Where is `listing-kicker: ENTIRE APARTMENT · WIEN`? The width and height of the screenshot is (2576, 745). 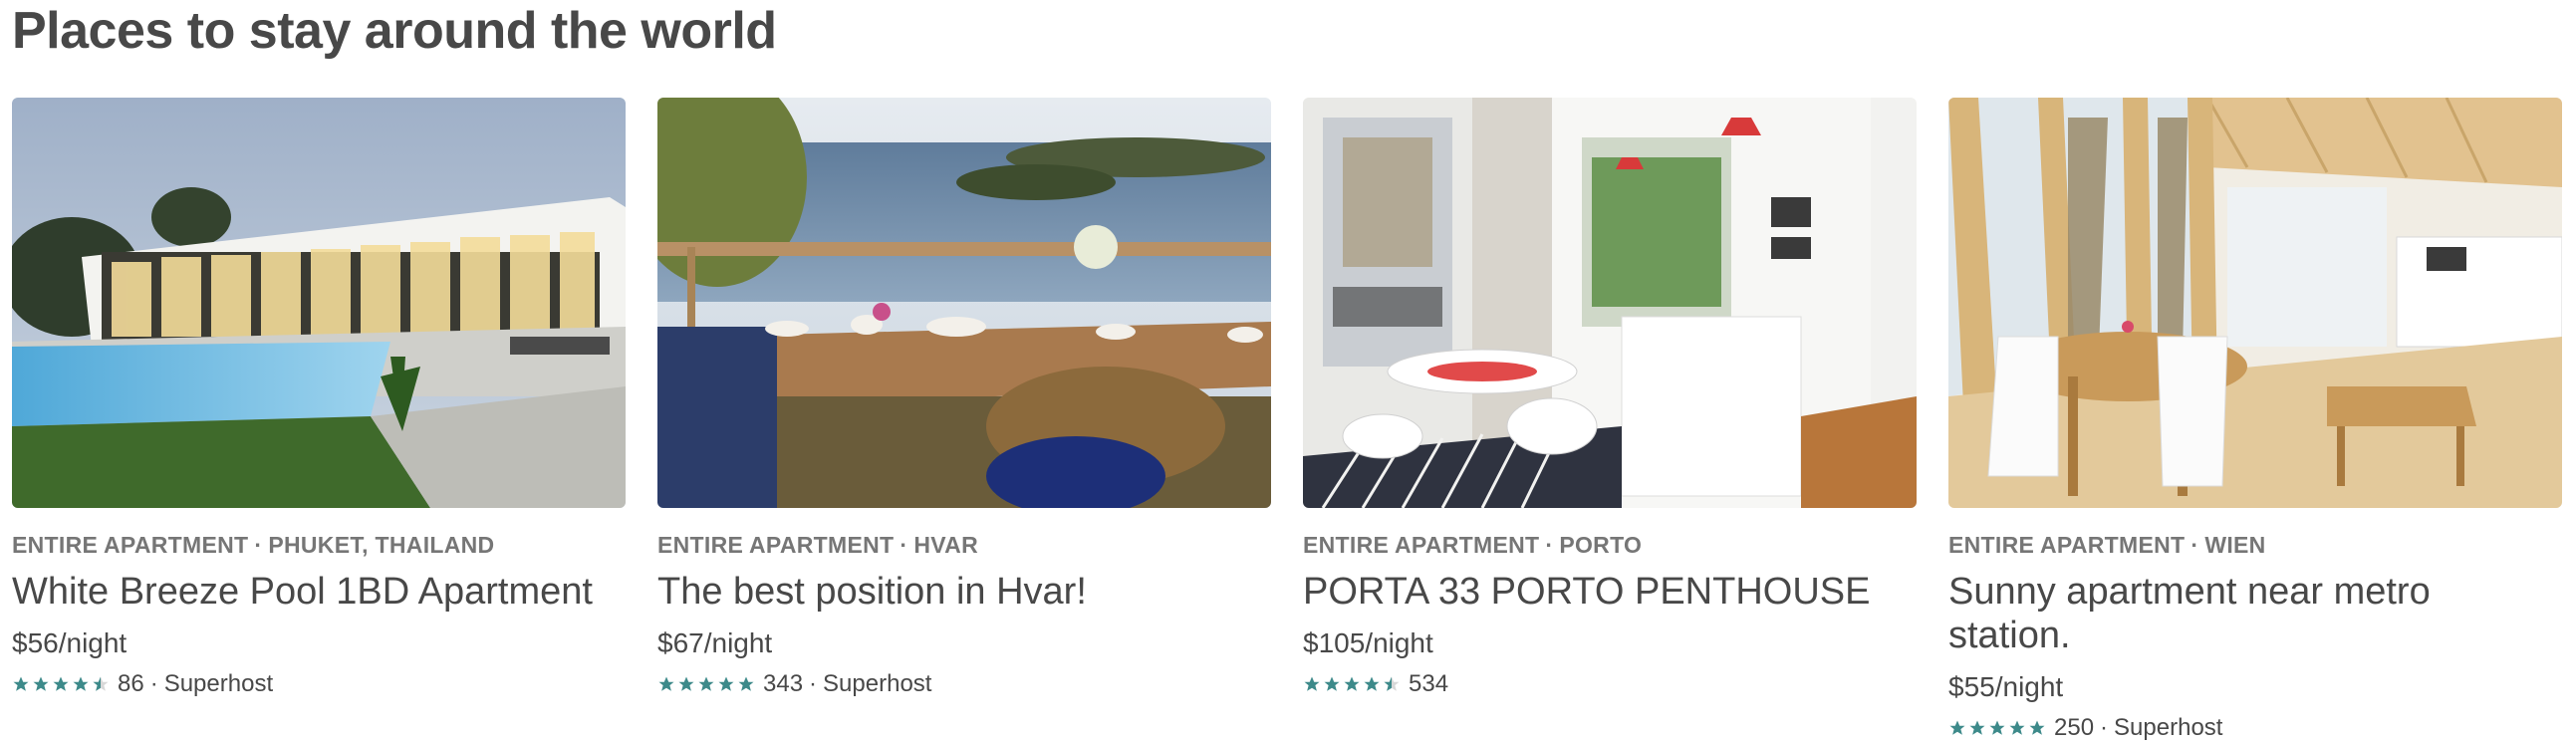 listing-kicker: ENTIRE APARTMENT · WIEN is located at coordinates (2255, 545).